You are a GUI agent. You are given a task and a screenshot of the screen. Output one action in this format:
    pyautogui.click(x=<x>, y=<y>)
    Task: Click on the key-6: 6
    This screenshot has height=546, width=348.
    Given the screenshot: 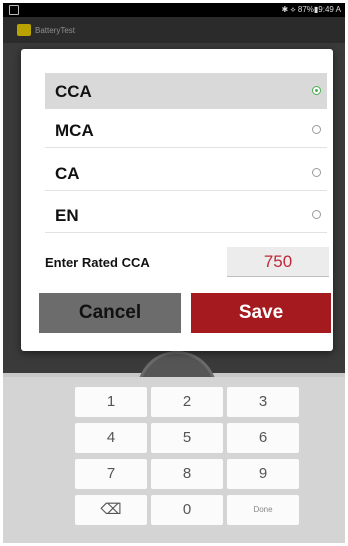 What is the action you would take?
    pyautogui.click(x=263, y=438)
    